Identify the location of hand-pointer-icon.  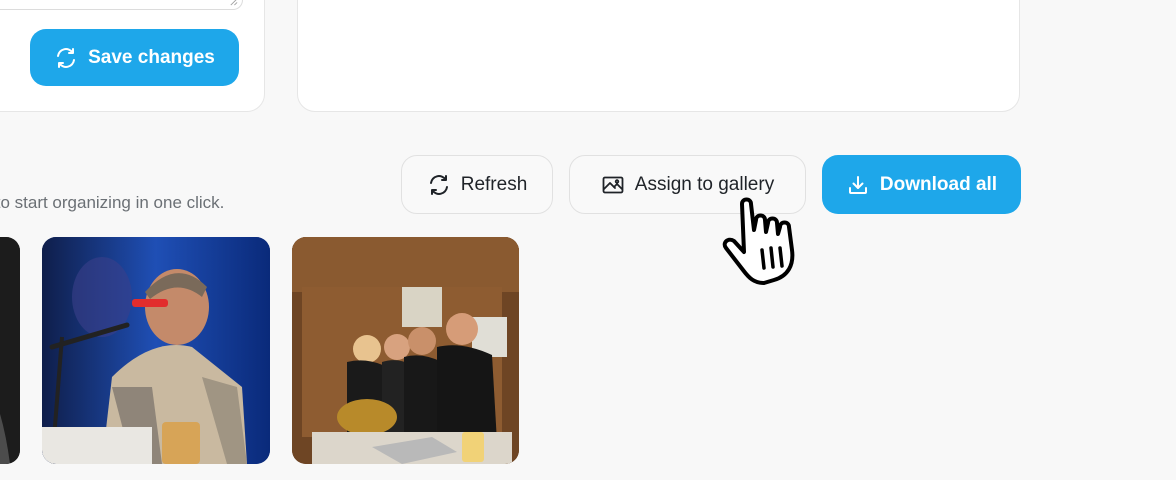
(758, 241).